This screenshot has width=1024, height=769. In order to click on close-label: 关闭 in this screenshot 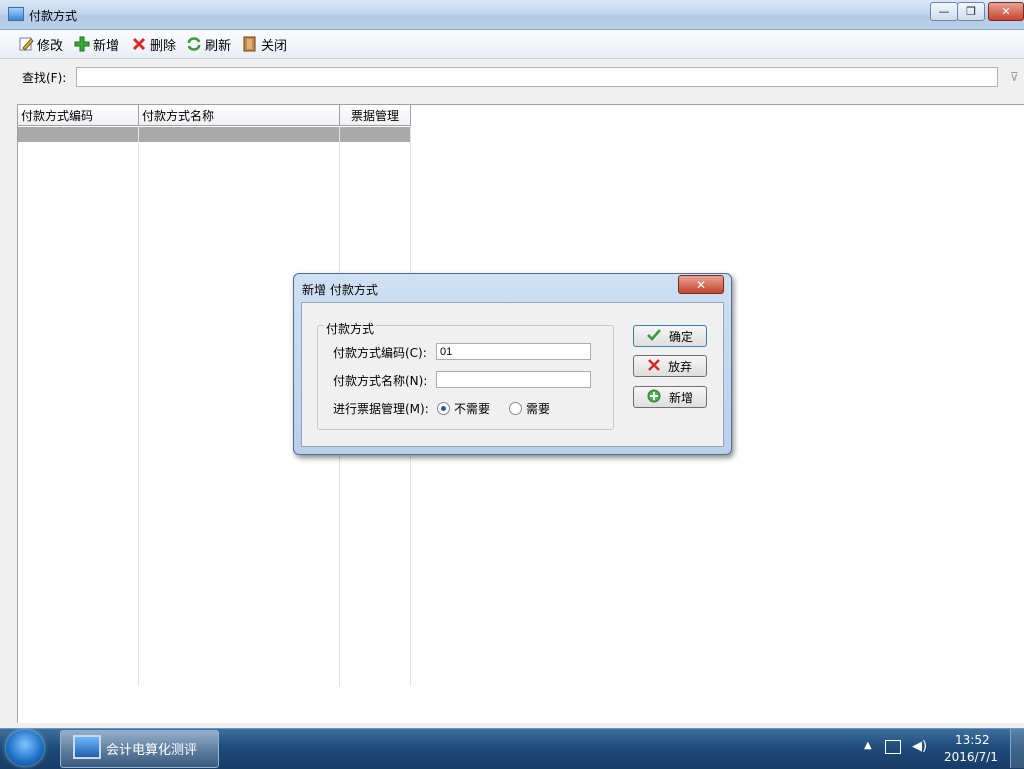, I will do `click(274, 46)`.